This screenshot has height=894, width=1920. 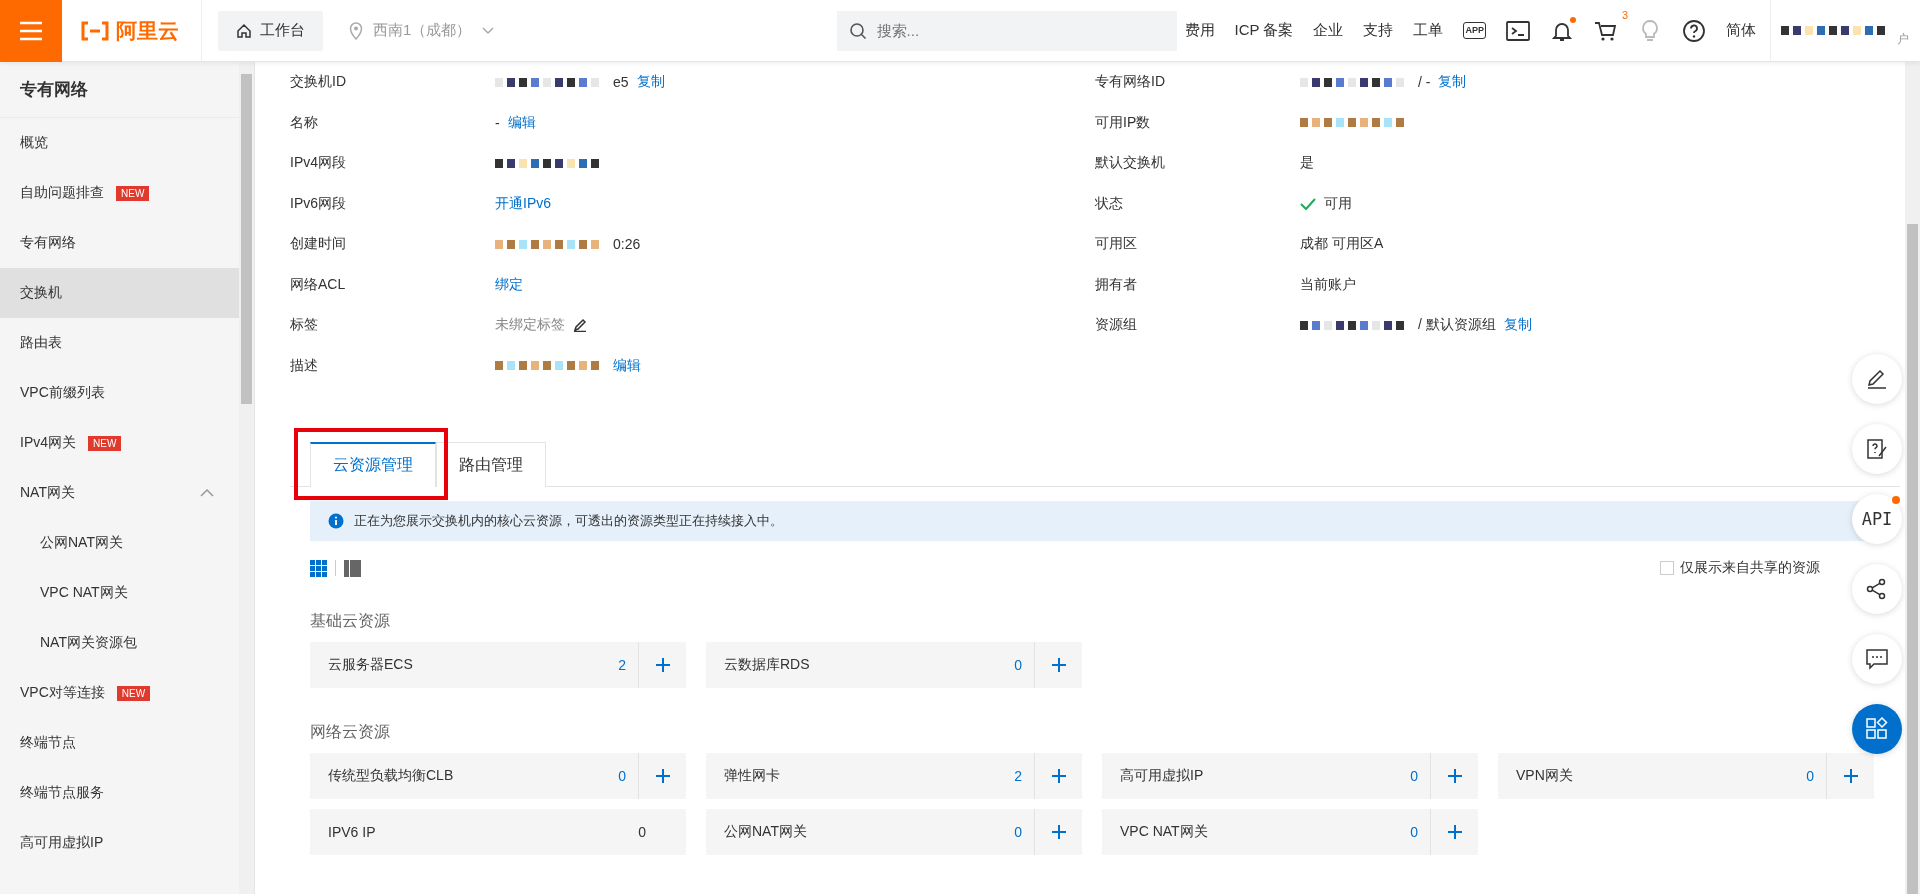 I want to click on field-label: 状态, so click(x=1109, y=203).